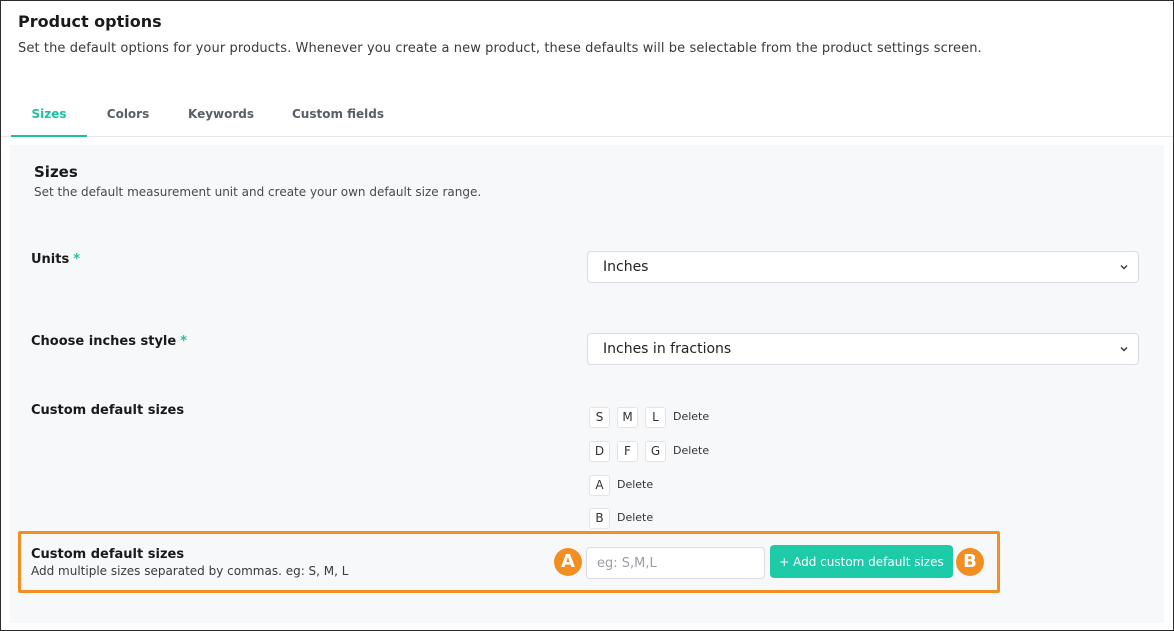 This screenshot has height=631, width=1174. What do you see at coordinates (338, 117) in the screenshot?
I see `tab-custom-fields: Custom fields` at bounding box center [338, 117].